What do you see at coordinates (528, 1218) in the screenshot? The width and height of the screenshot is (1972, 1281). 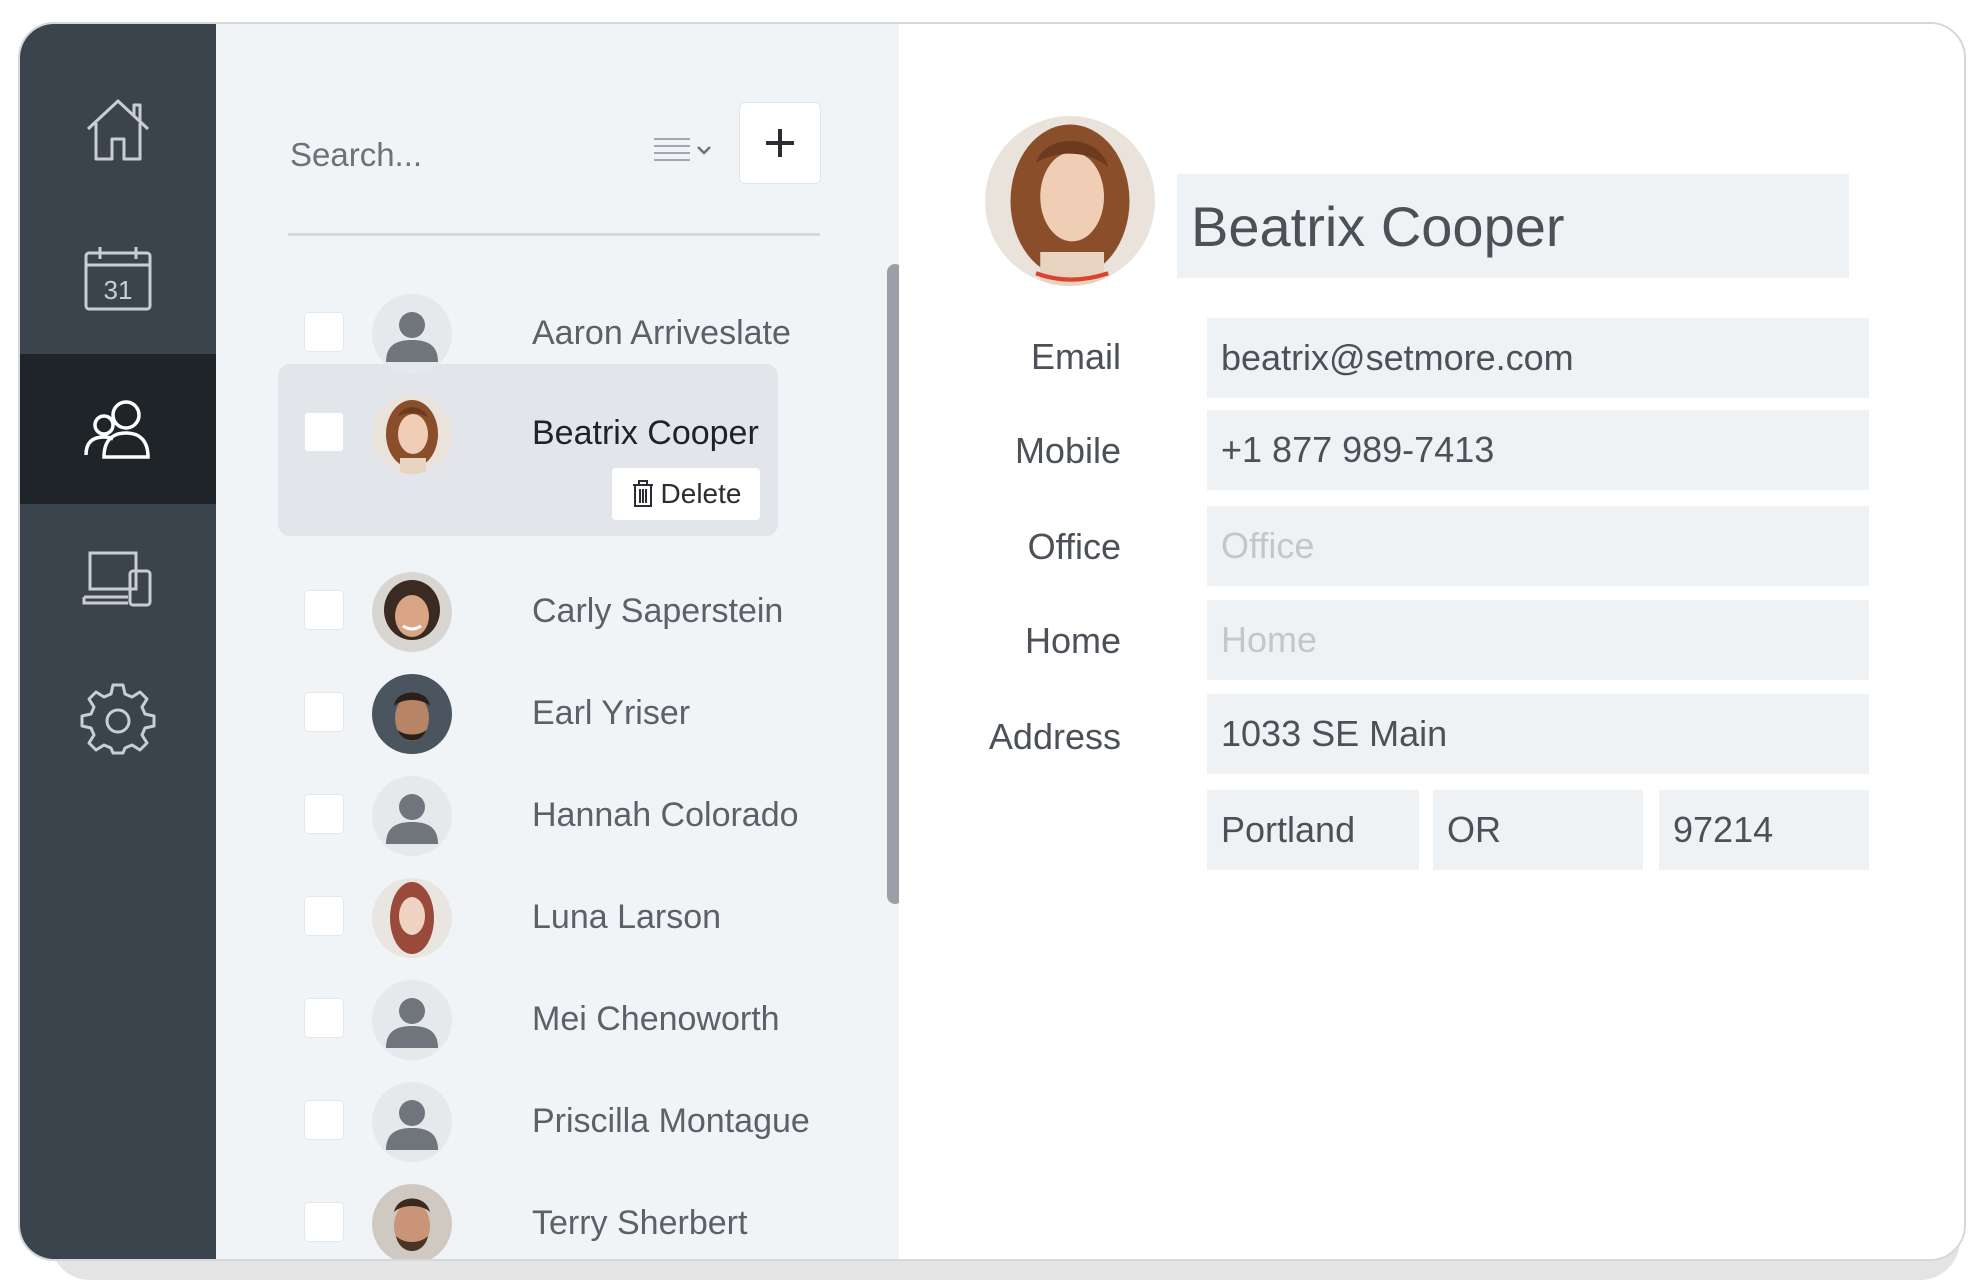 I see `contact-row: Terry Sherbert` at bounding box center [528, 1218].